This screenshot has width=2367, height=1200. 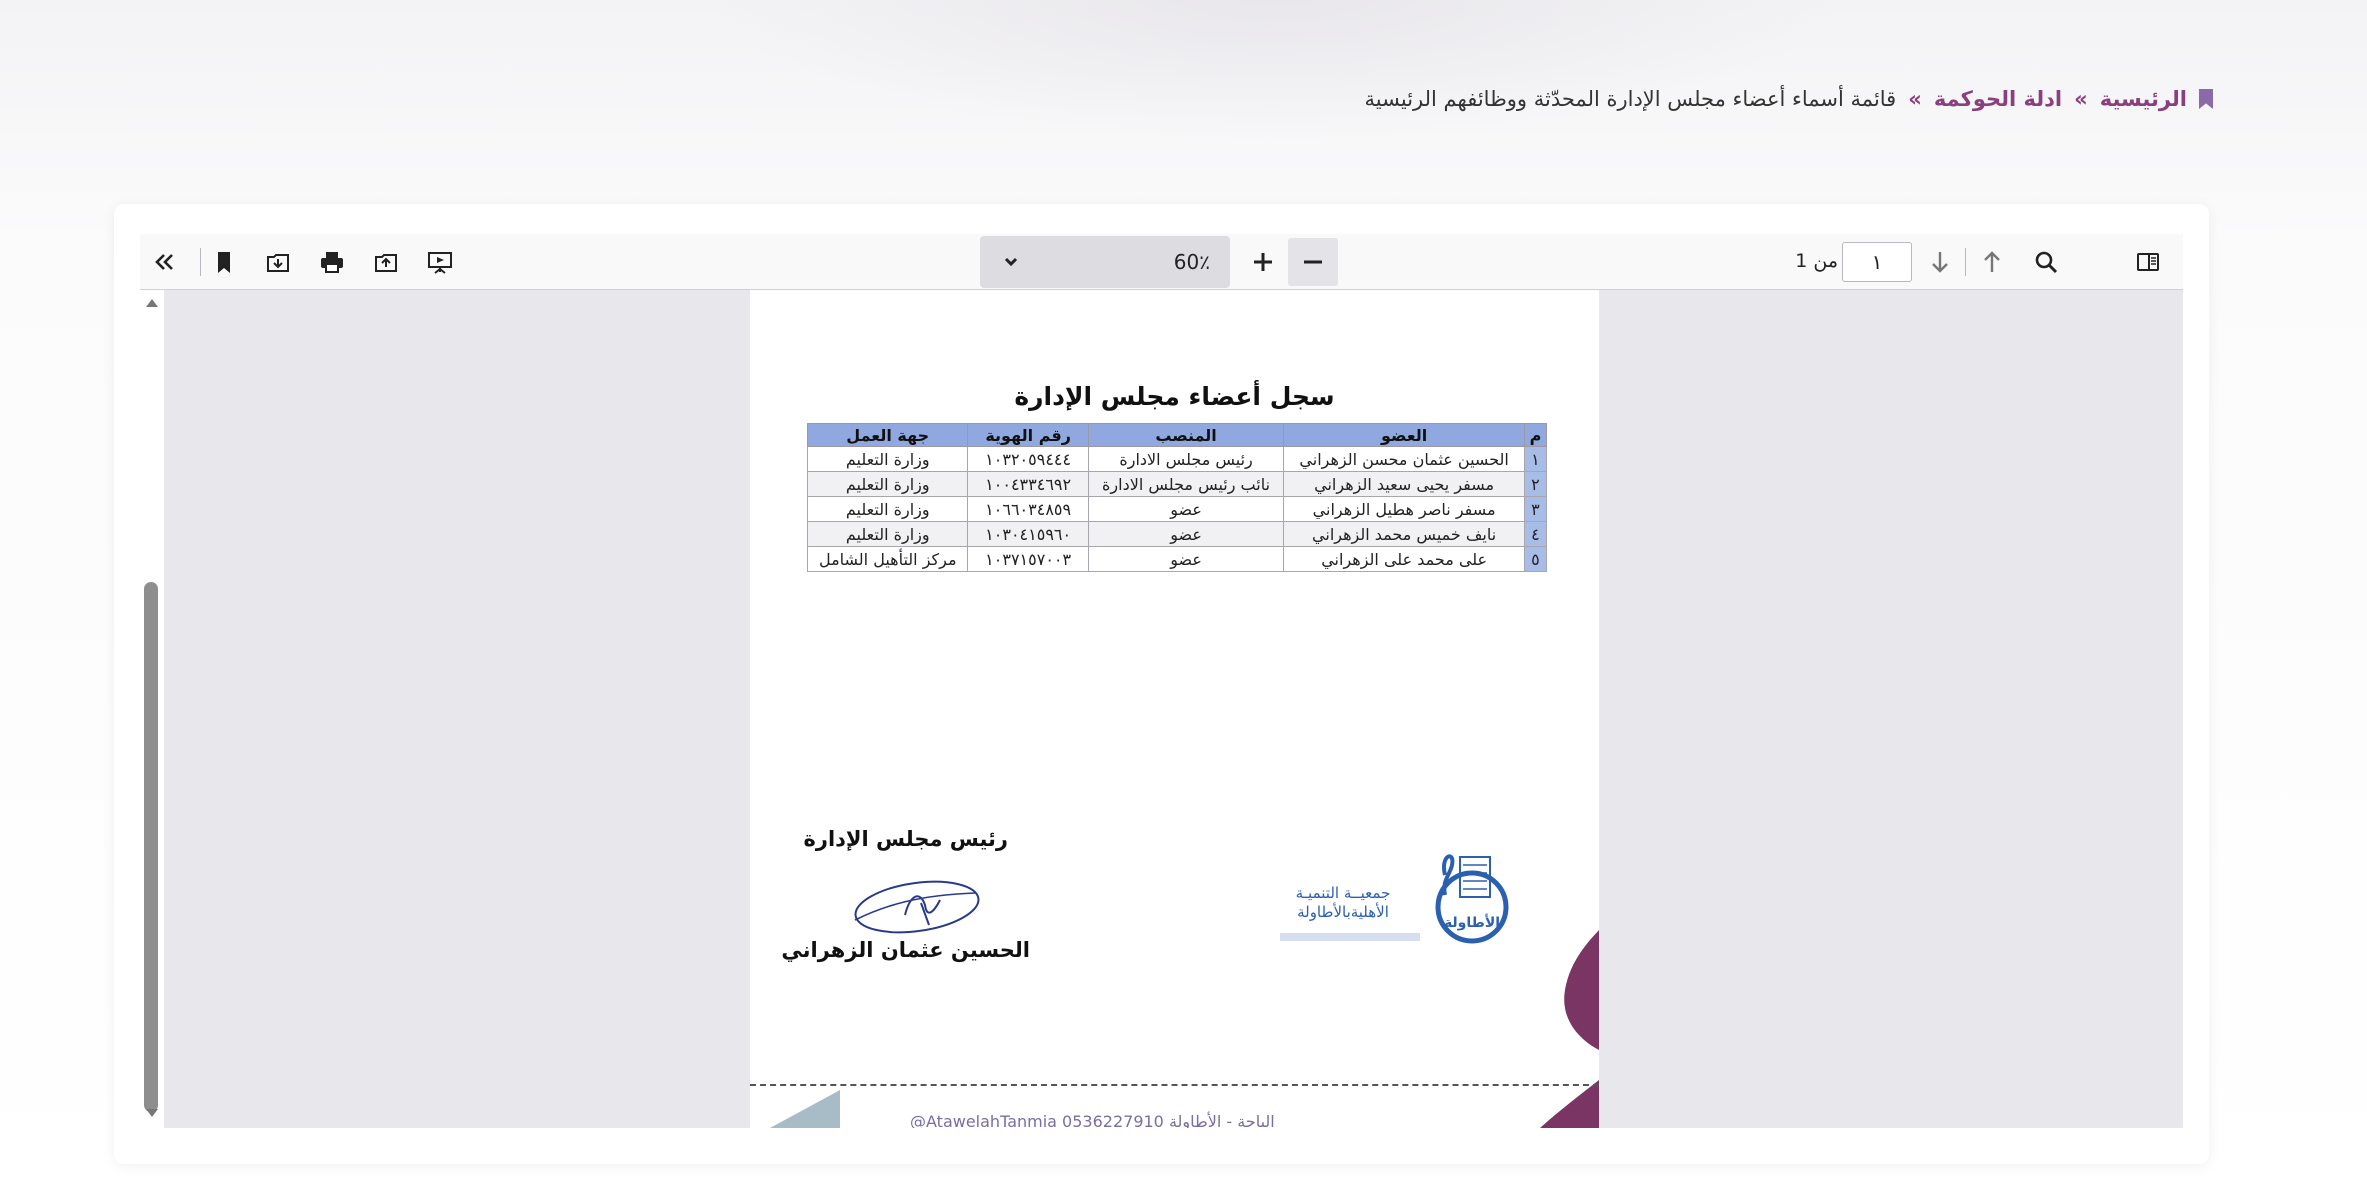 I want to click on table-cell: ٢, so click(x=1535, y=484).